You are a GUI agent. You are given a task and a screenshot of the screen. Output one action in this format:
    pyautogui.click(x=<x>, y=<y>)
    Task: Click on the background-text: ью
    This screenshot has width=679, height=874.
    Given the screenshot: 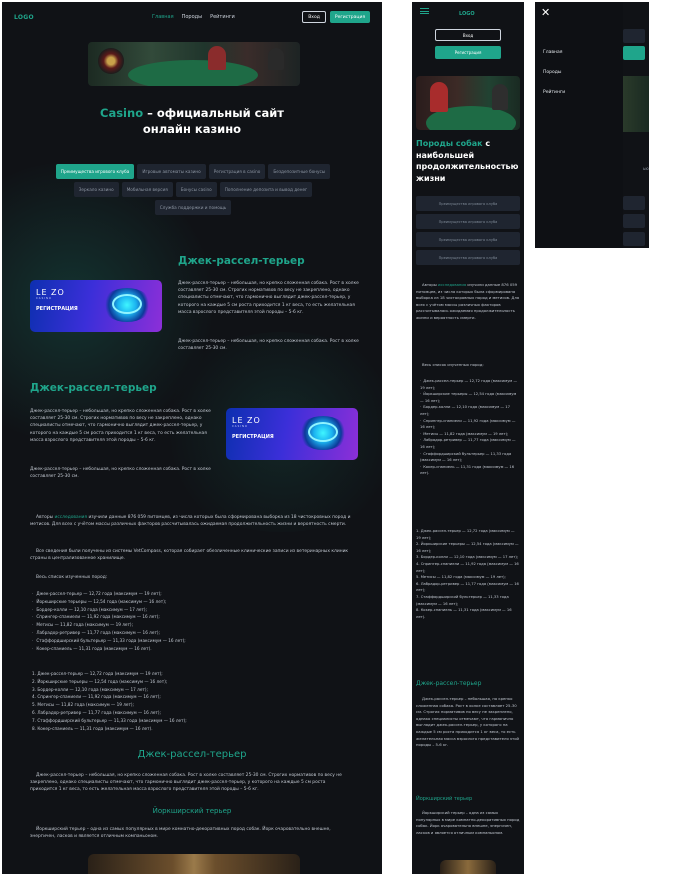 What is the action you would take?
    pyautogui.click(x=646, y=168)
    